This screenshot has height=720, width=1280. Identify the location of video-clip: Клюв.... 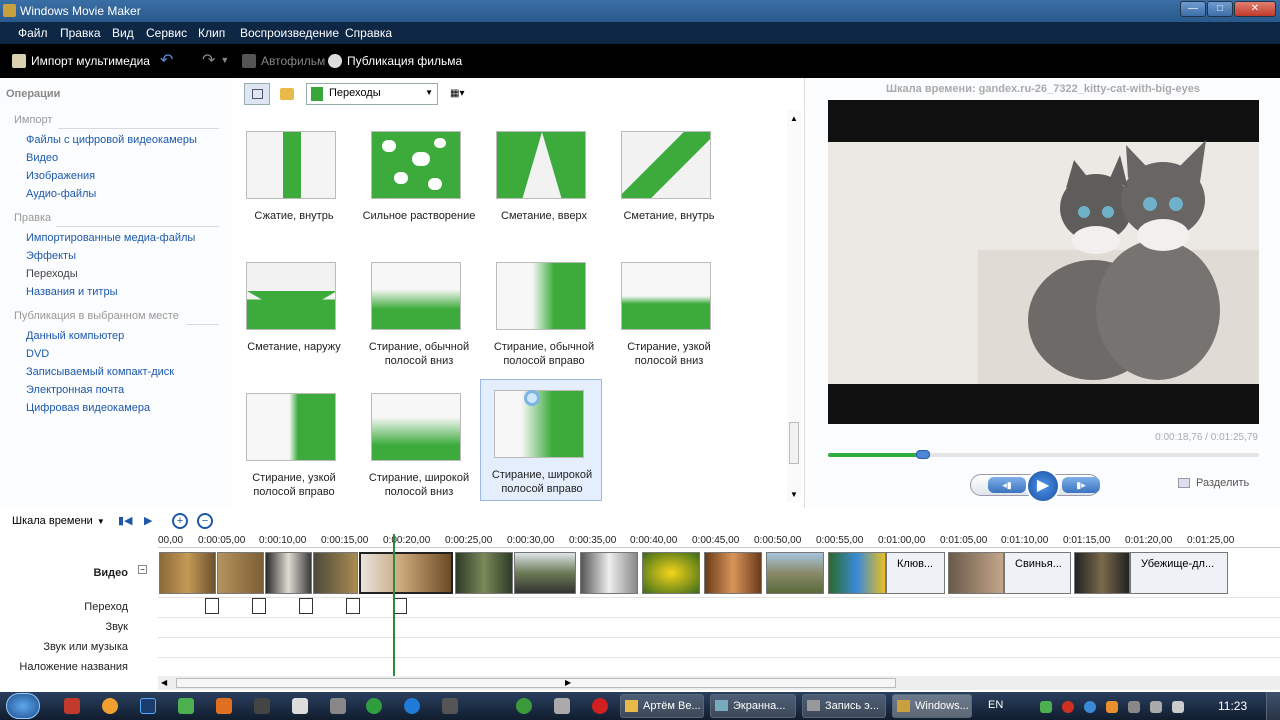
(915, 573).